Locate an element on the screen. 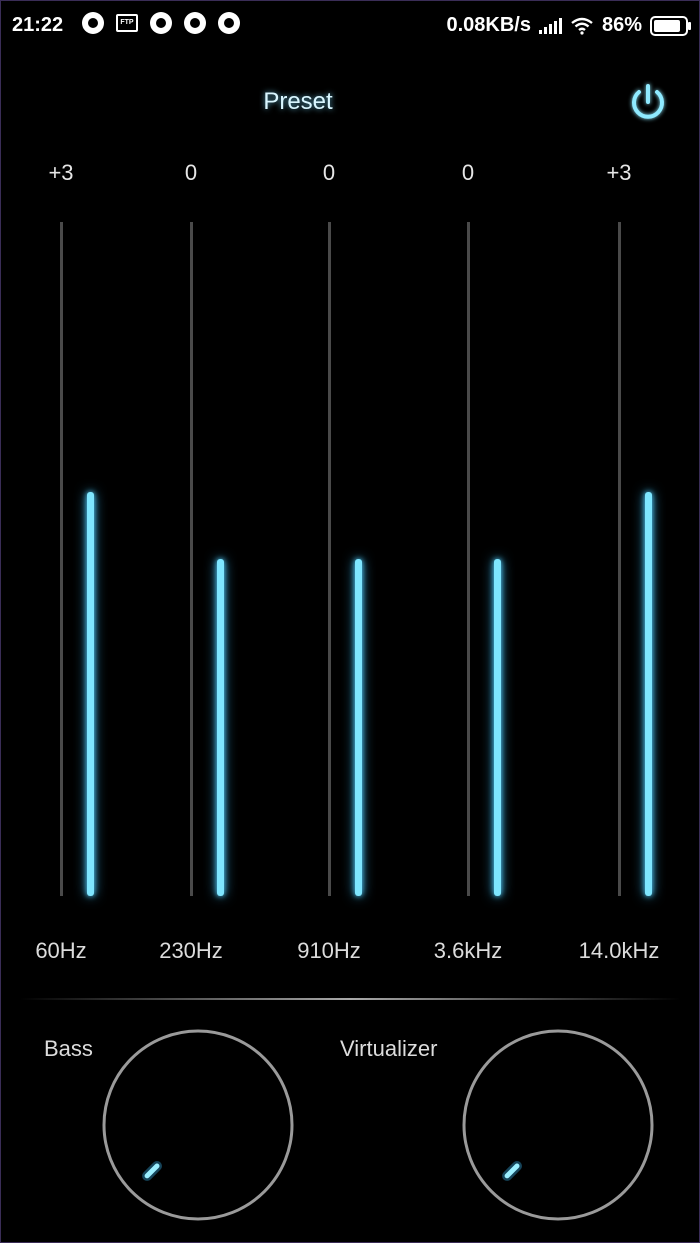 The image size is (700, 1243). band-label: 910Hz is located at coordinates (329, 950).